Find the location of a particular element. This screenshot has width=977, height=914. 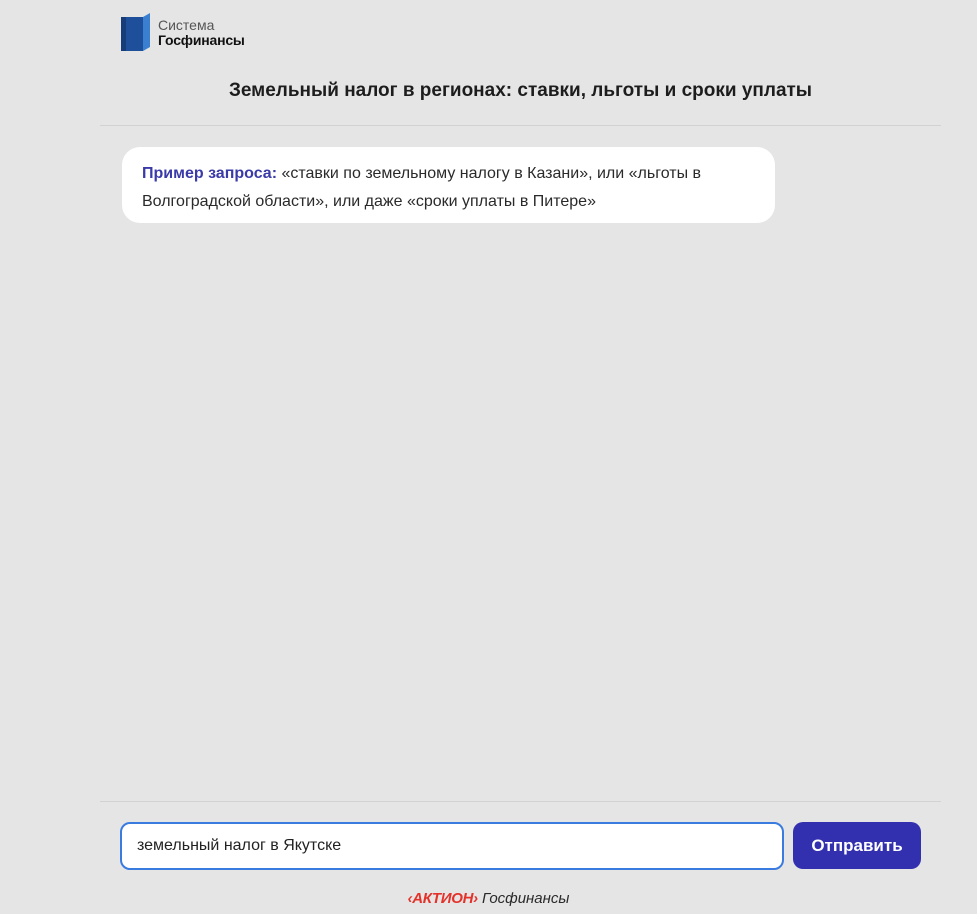

footer-branding: ‹АКТИОН› Госфинансы is located at coordinates (488, 898).